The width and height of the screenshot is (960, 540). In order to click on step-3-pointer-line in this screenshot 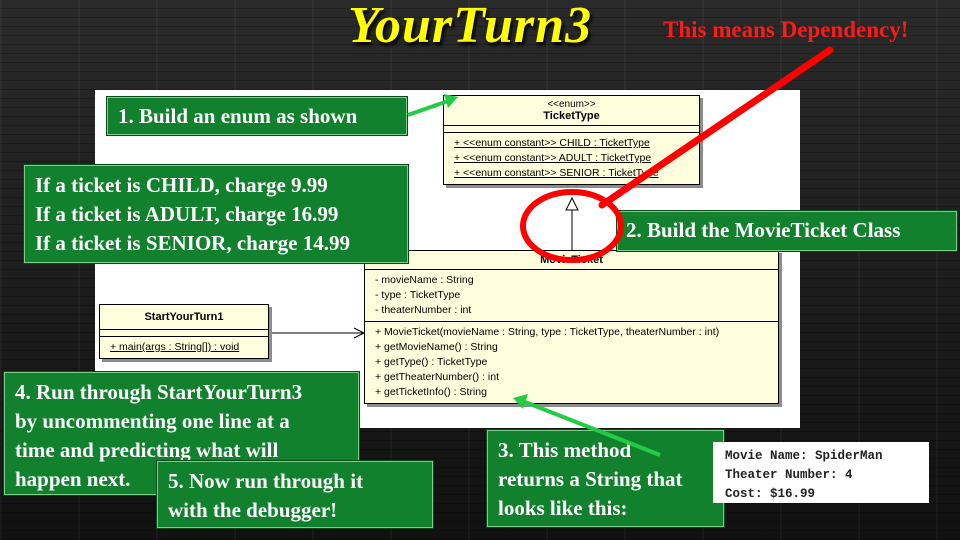, I will do `click(592, 428)`.